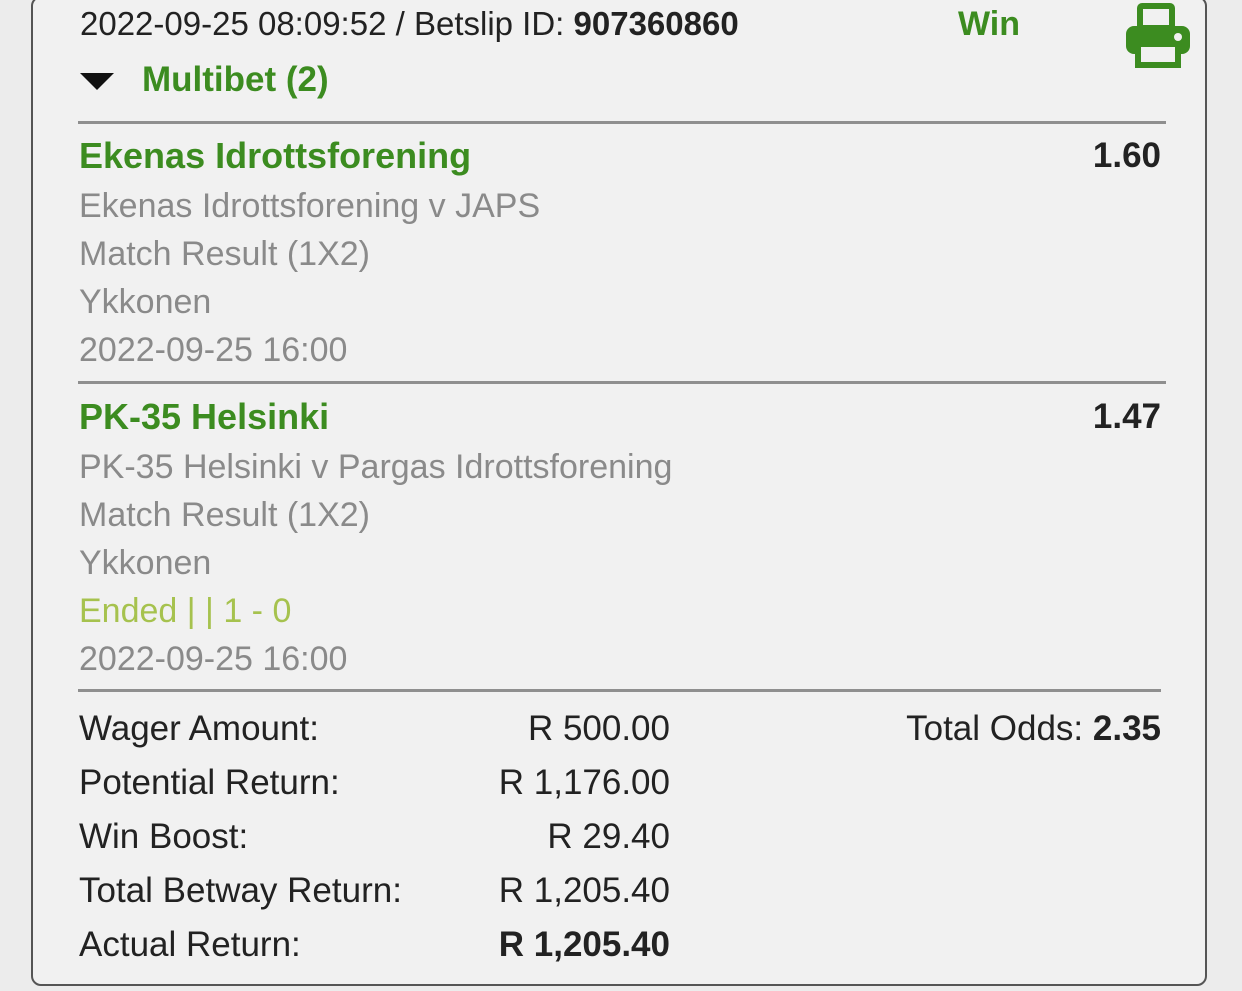  I want to click on selection-name: Ekenas Idrottsforening, so click(275, 155).